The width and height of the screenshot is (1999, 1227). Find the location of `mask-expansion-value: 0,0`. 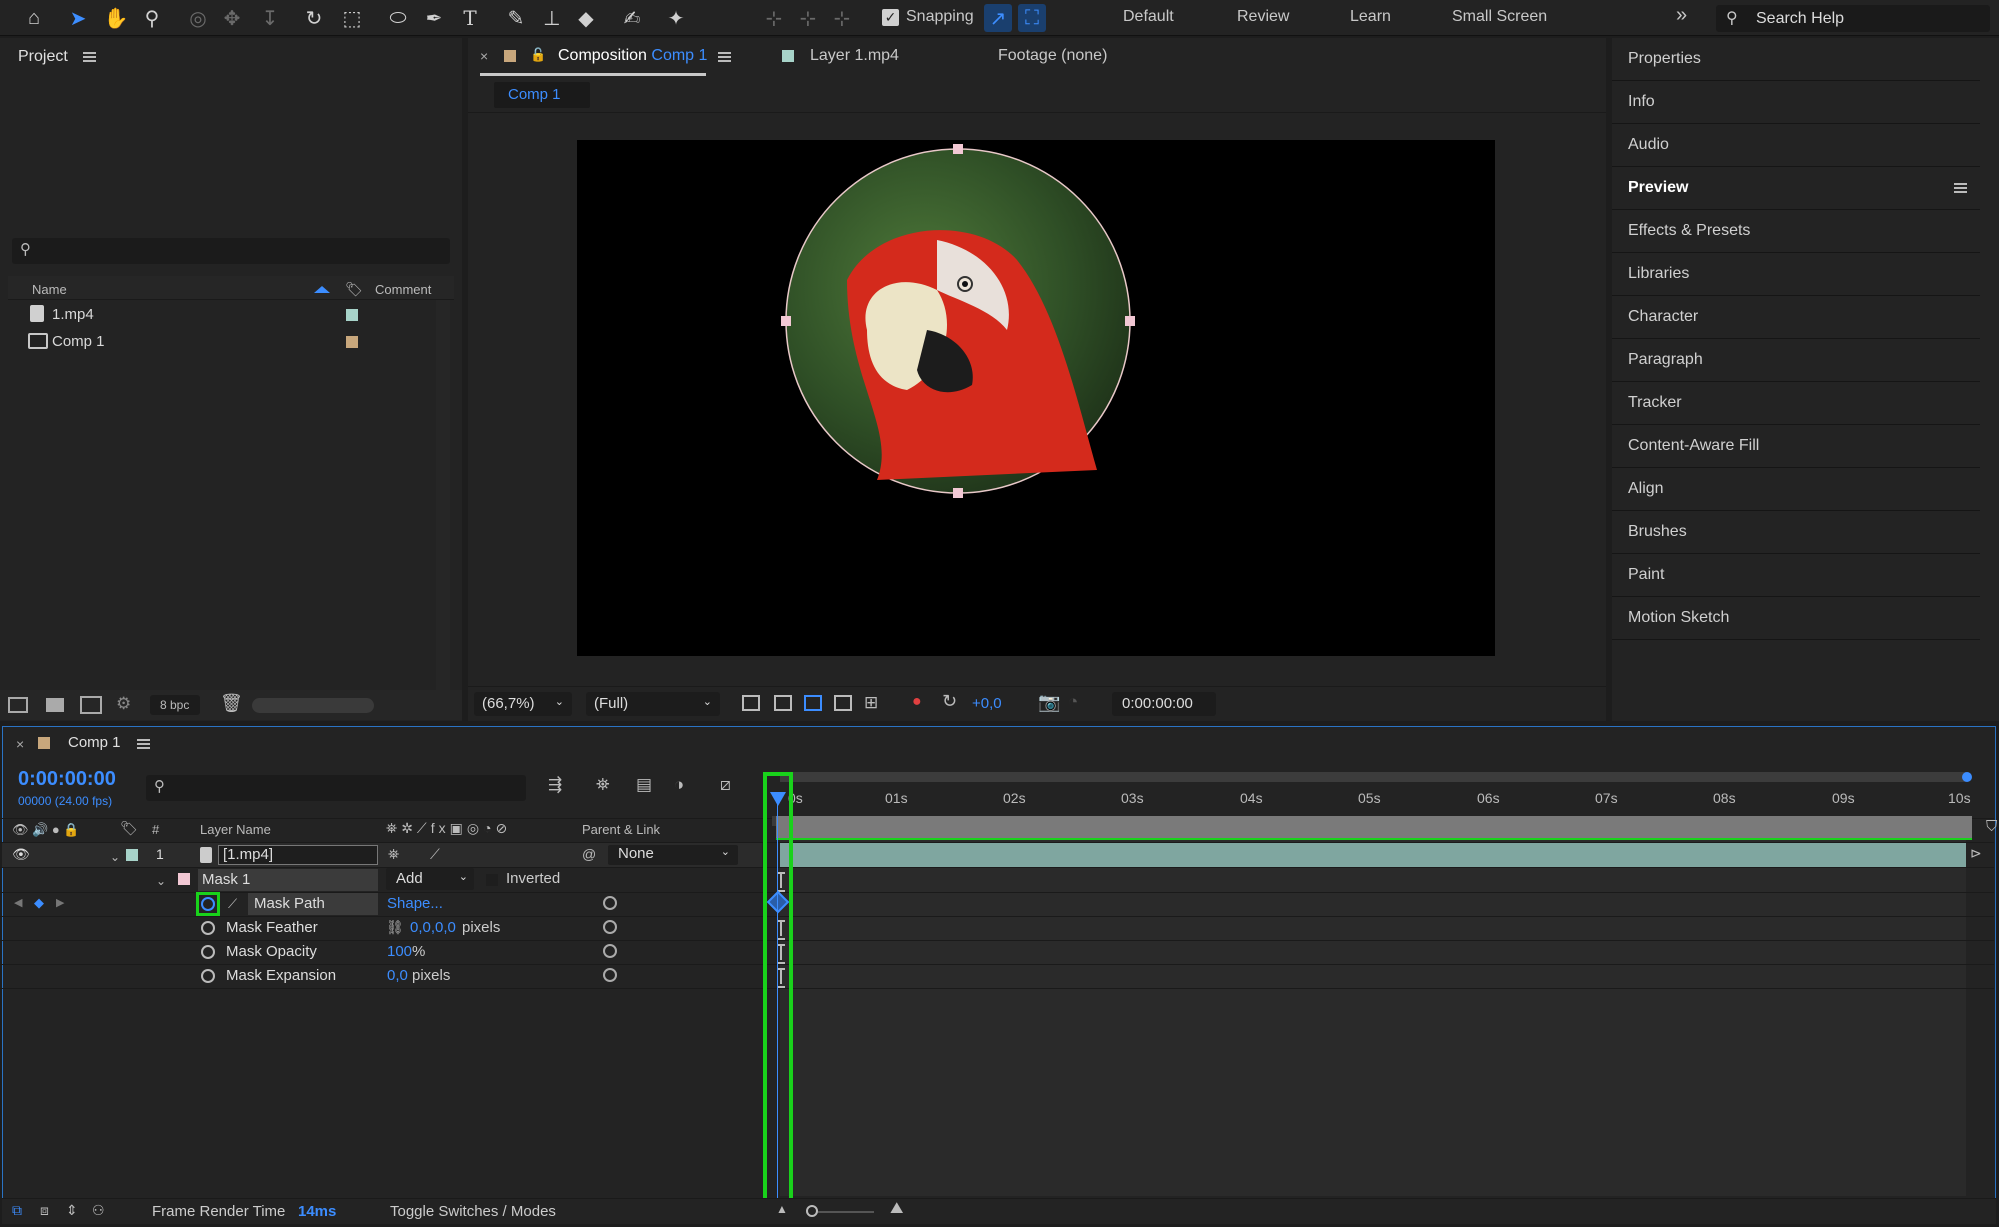

mask-expansion-value: 0,0 is located at coordinates (397, 975).